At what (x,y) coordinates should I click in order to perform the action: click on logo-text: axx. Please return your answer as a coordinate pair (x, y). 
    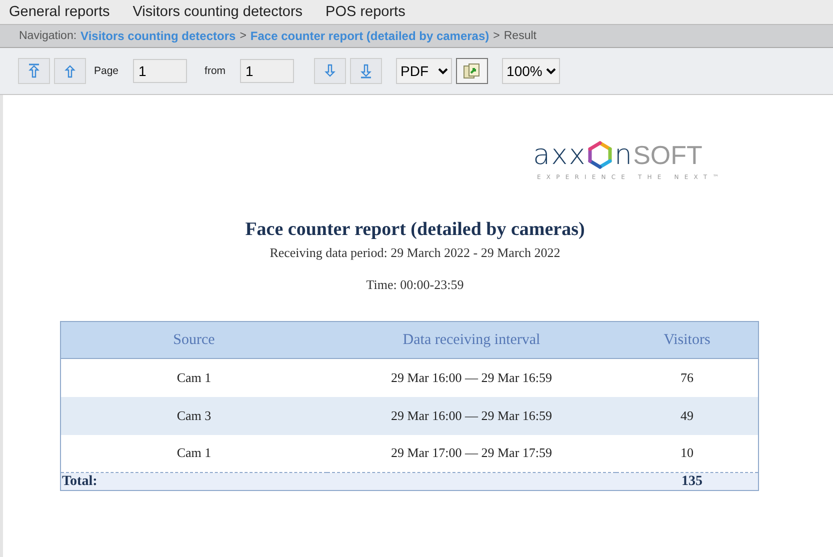
    Looking at the image, I should click on (559, 155).